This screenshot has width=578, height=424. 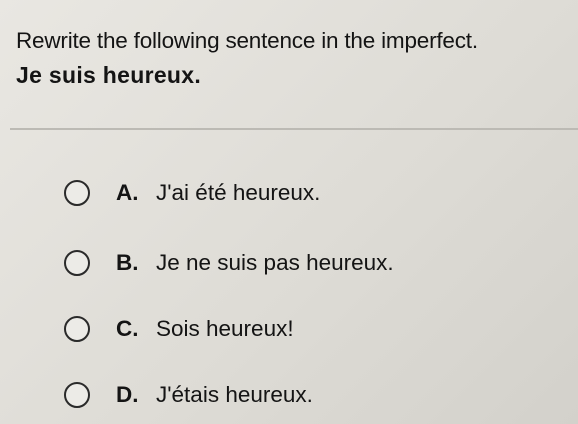 I want to click on radio-button-d, so click(x=77, y=395).